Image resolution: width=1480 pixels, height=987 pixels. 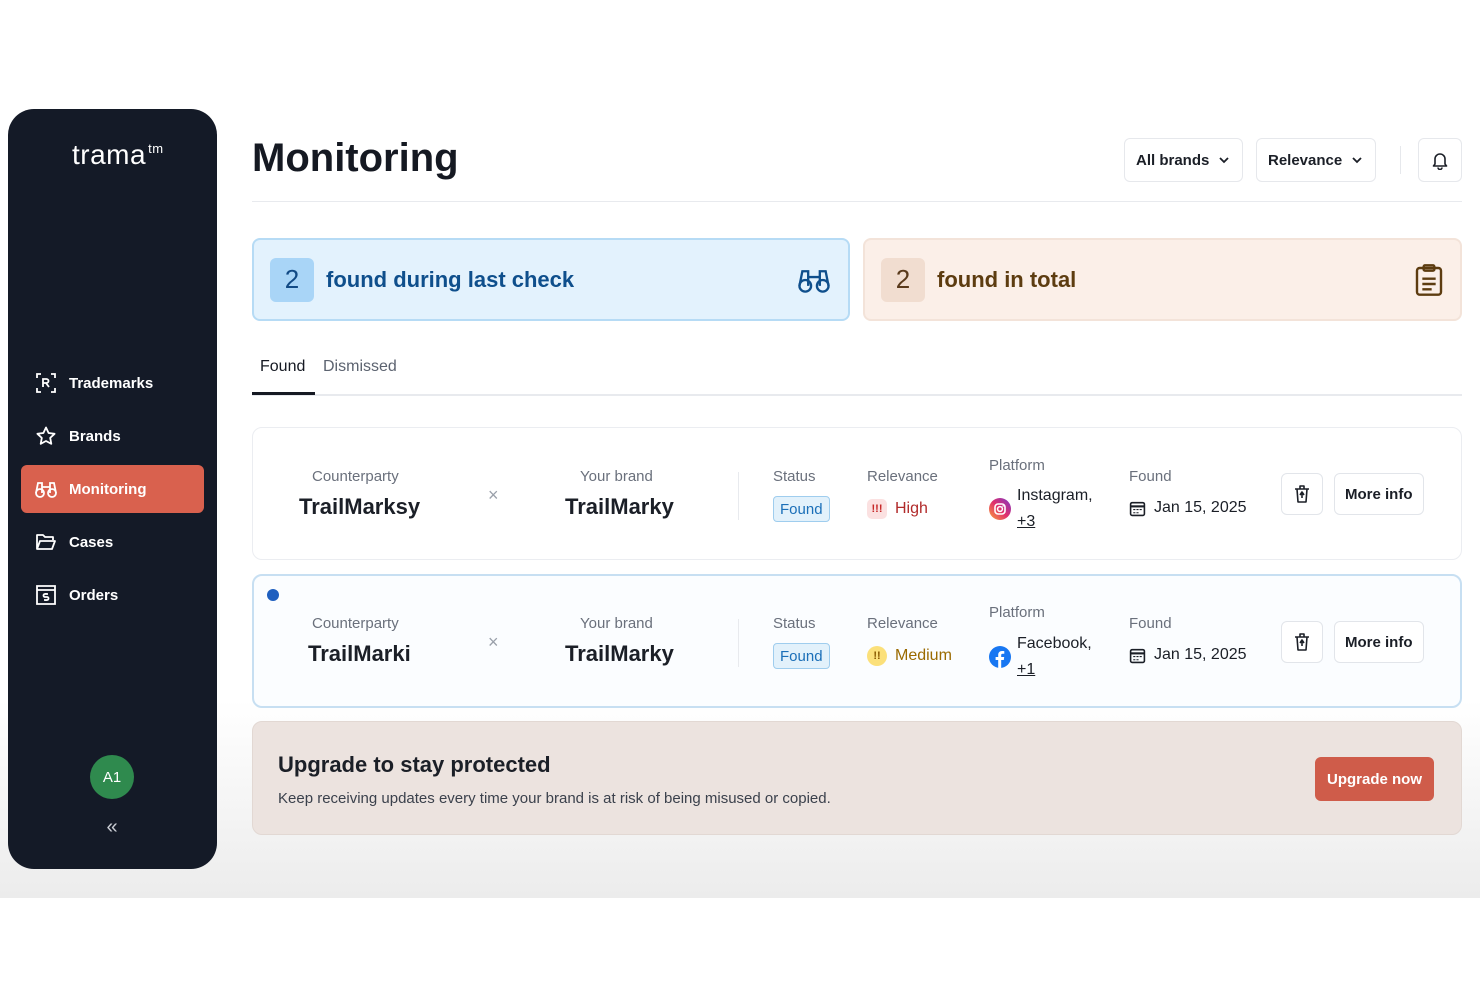 I want to click on sidebar-item-brands: Brands, so click(x=112, y=436).